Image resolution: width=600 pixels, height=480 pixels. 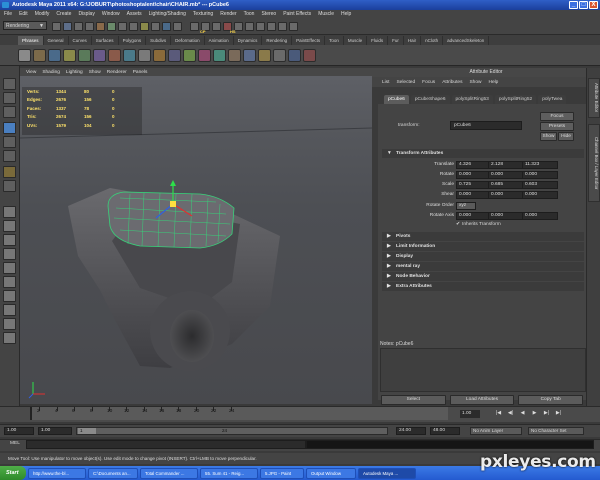 I want to click on menu-item-create: Create, so click(x=63, y=14).